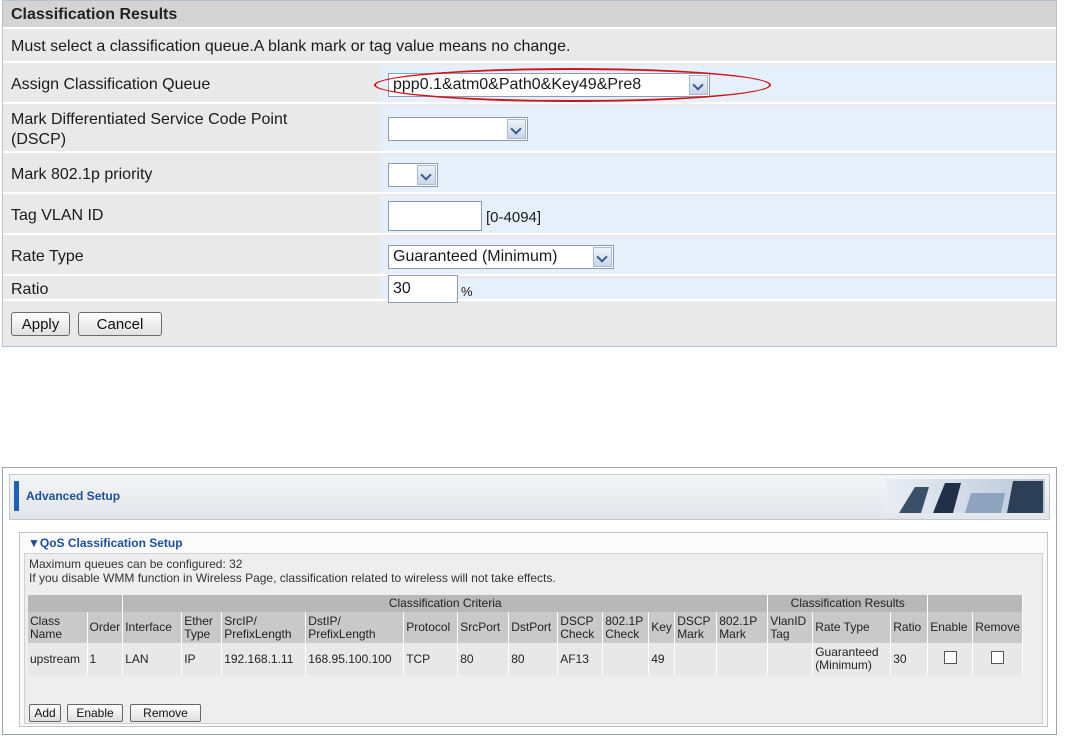  I want to click on rate-type-select: Guaranteed (Minimum), so click(501, 257).